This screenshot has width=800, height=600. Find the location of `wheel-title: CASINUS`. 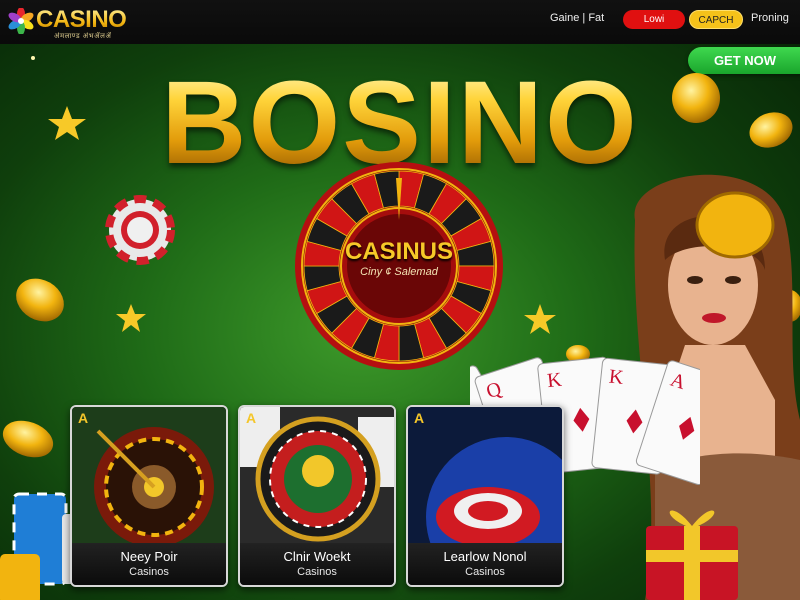

wheel-title: CASINUS is located at coordinates (398, 251).